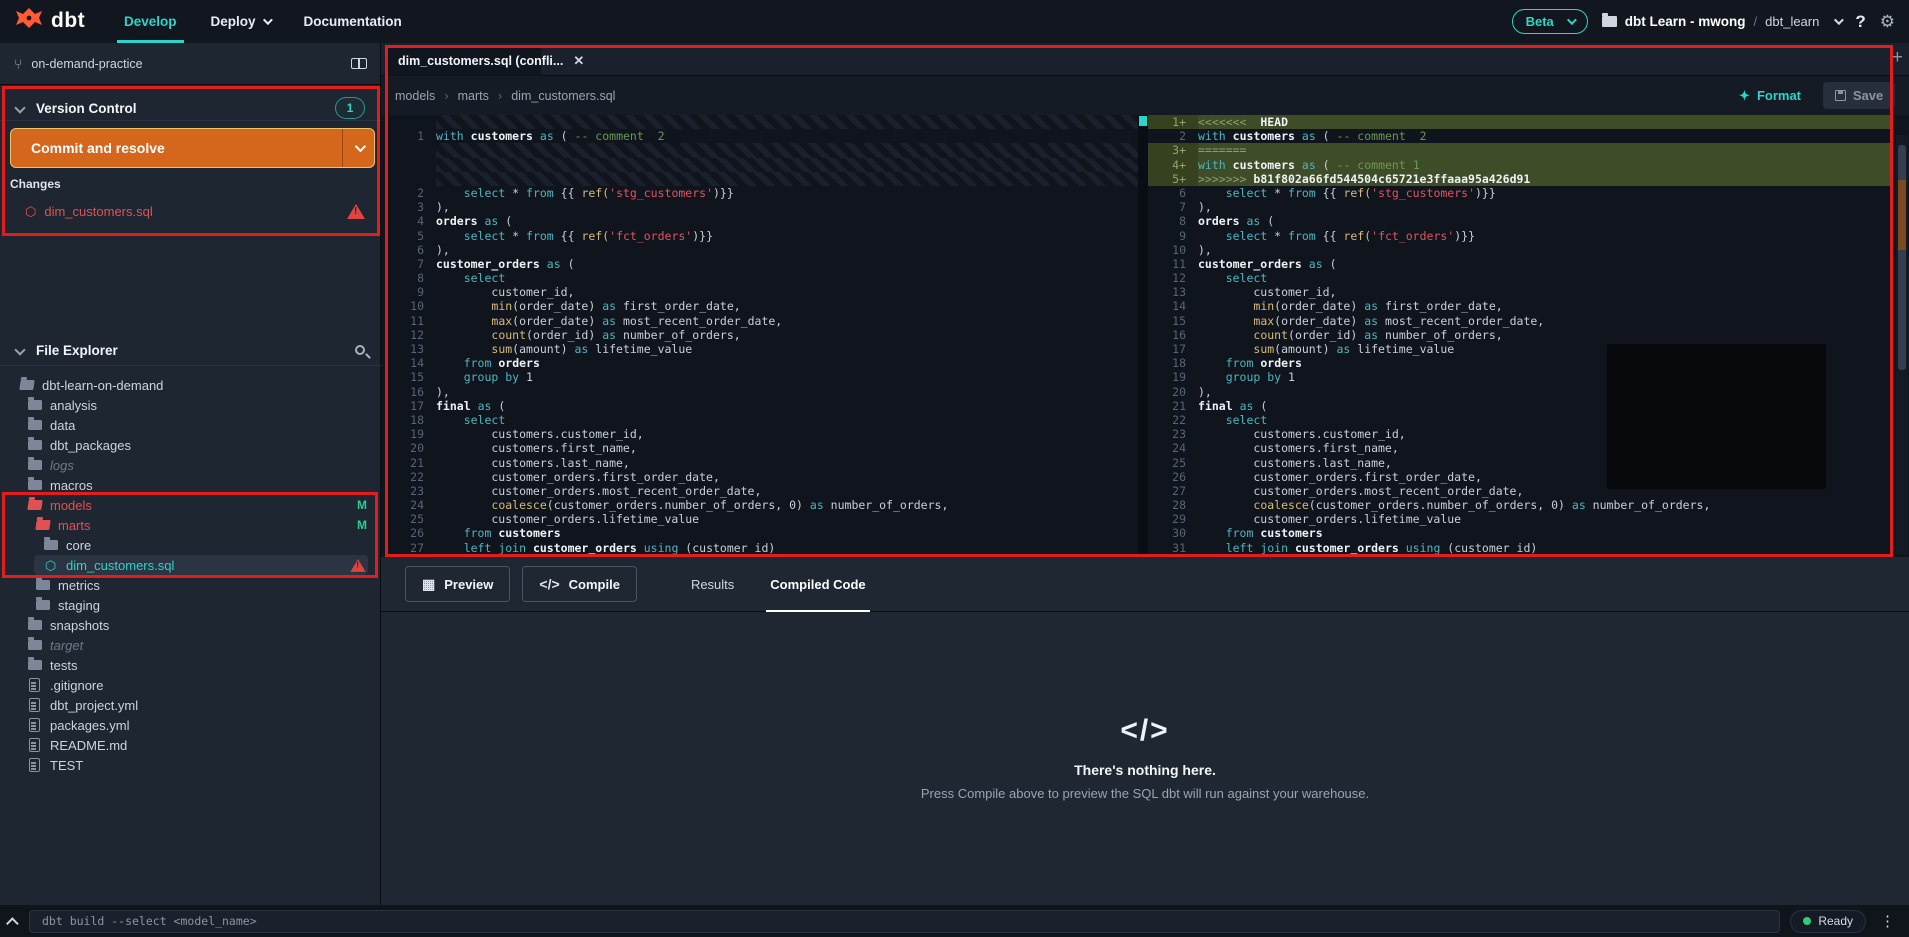 The height and width of the screenshot is (937, 1909). Describe the element at coordinates (190, 525) in the screenshot. I see `tree-item-marts: marts M` at that location.